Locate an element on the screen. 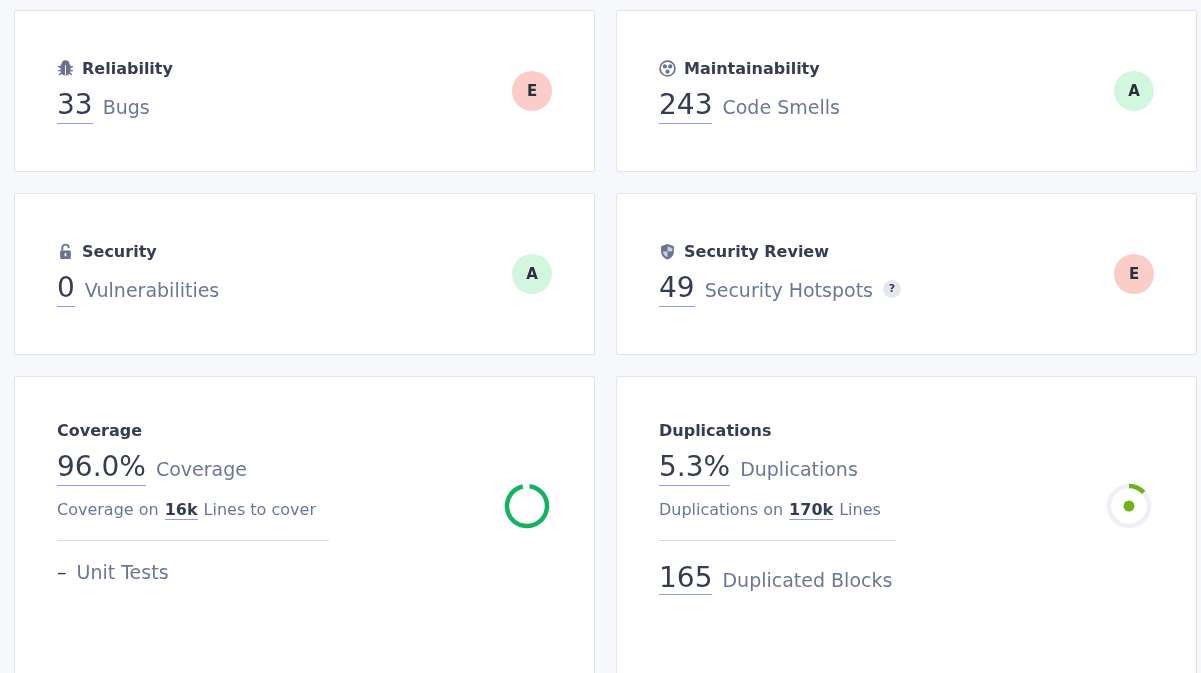 Image resolution: width=1201 pixels, height=673 pixels. card-title: Coverage is located at coordinates (99, 430).